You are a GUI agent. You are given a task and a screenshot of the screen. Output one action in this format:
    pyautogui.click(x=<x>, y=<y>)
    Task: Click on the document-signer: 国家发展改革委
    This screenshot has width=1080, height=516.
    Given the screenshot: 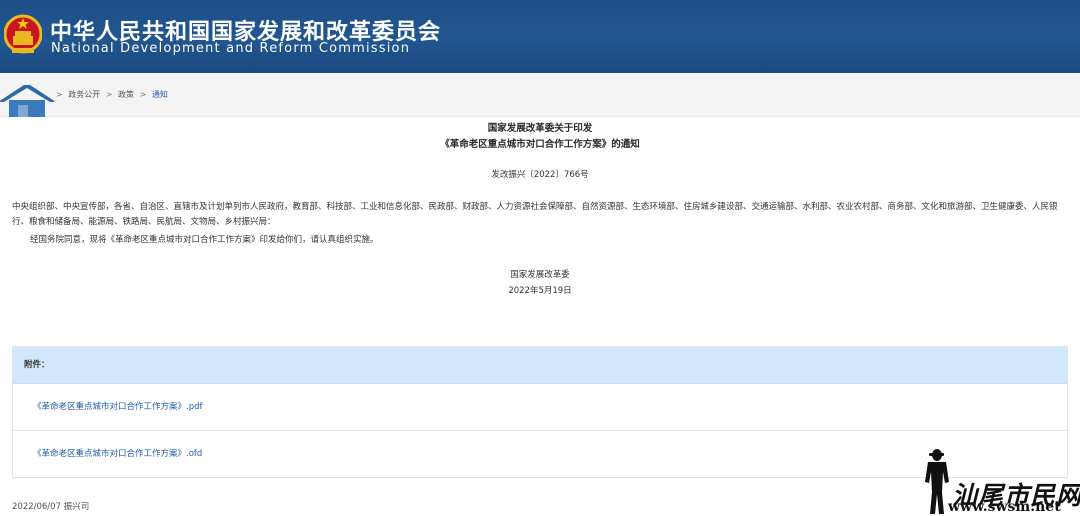 What is the action you would take?
    pyautogui.click(x=540, y=275)
    